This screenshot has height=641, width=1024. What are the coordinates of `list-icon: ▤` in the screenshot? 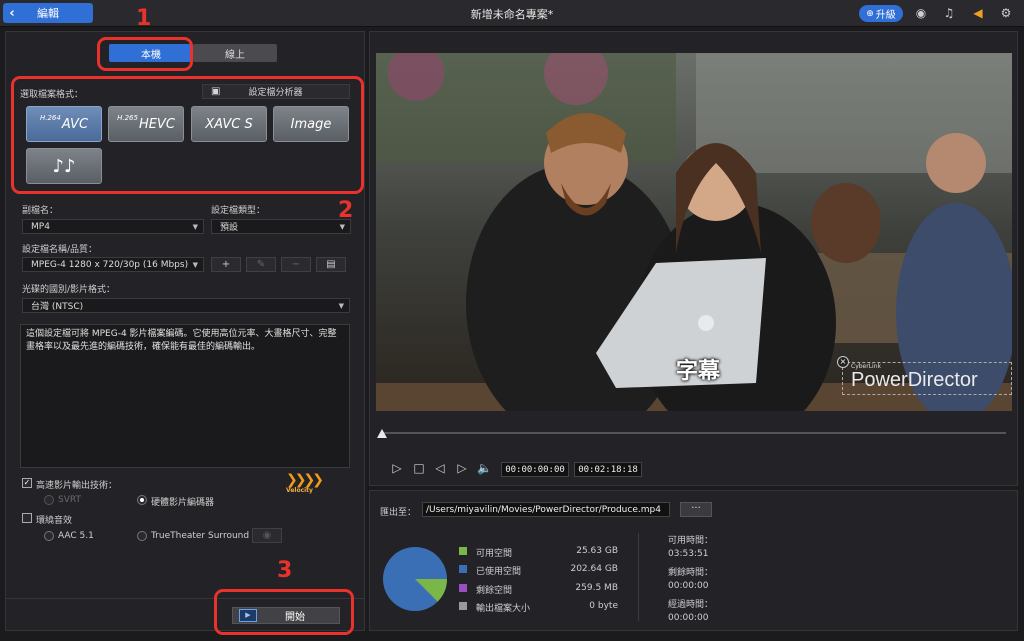 It's located at (331, 264).